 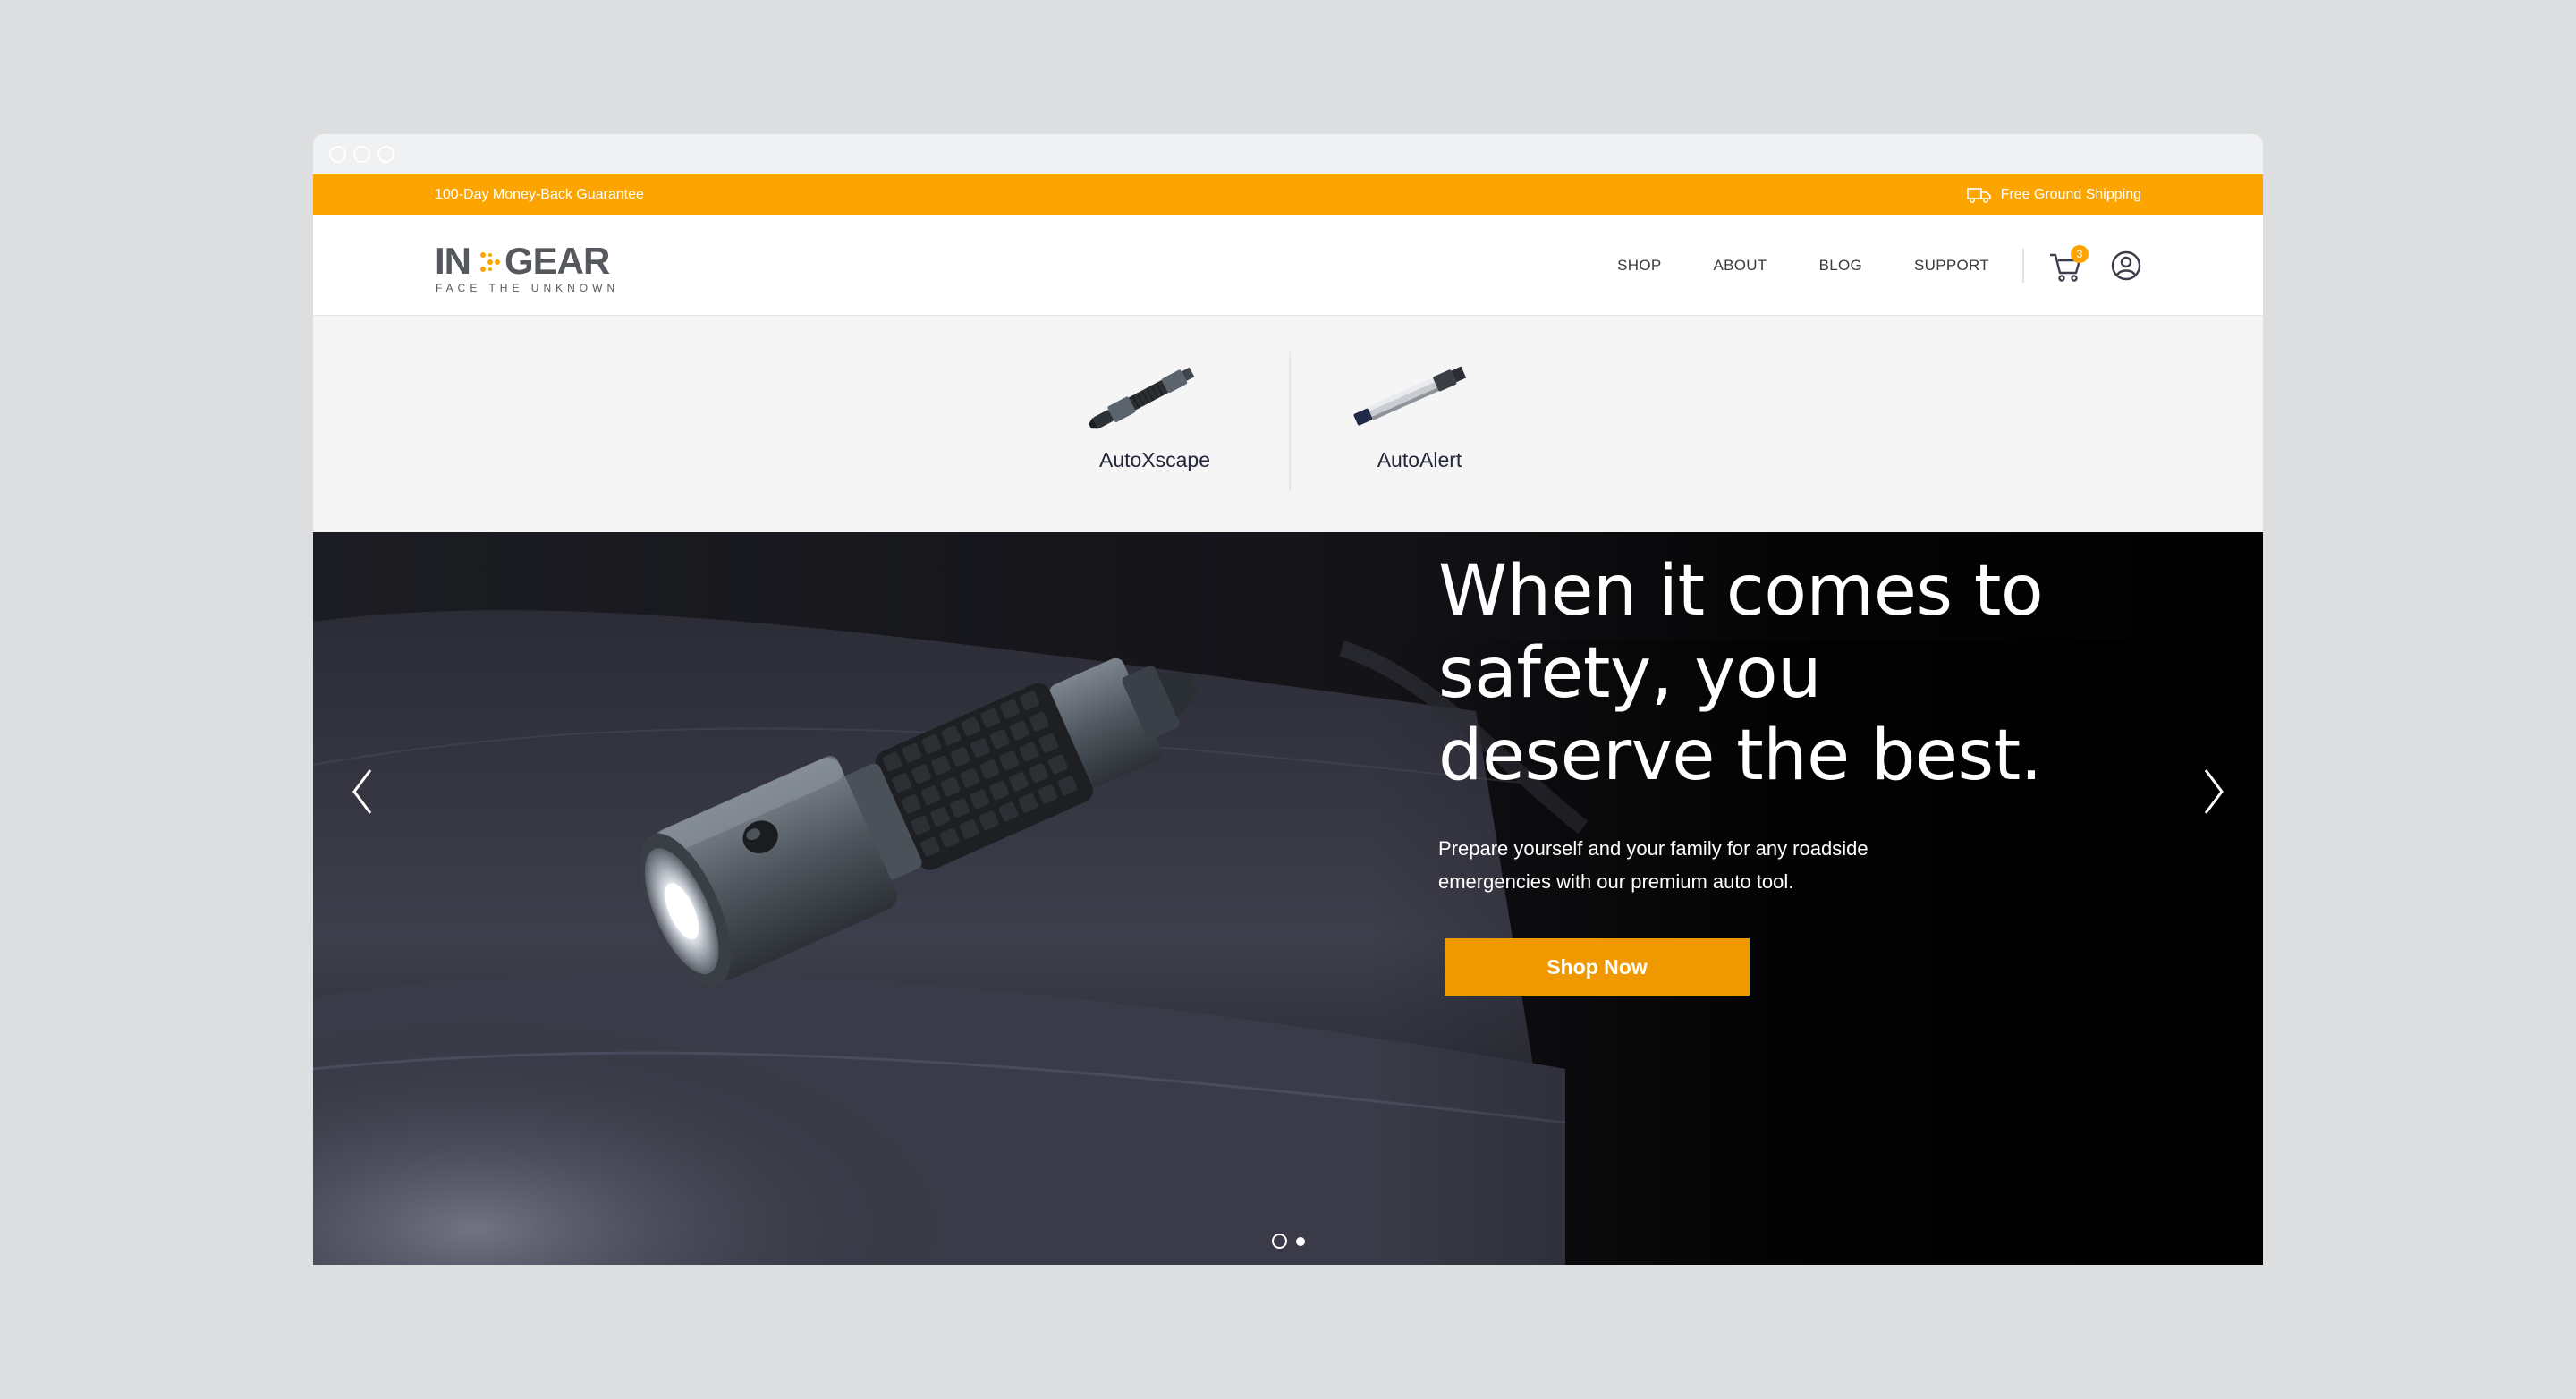 I want to click on product-name: AutoAlert, so click(x=1419, y=460).